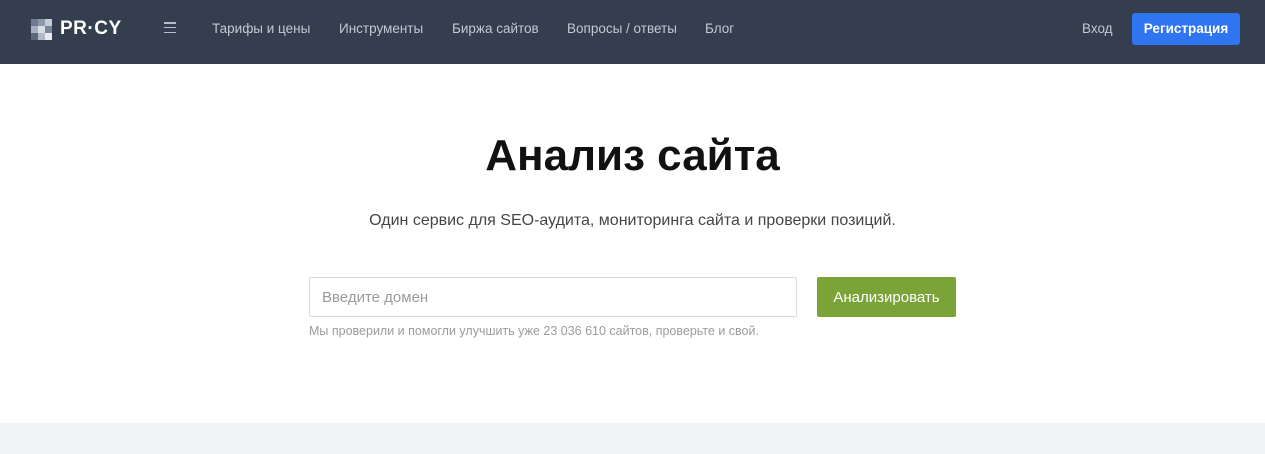 The image size is (1265, 454). What do you see at coordinates (495, 29) in the screenshot?
I see `nav-link-site-exchange: Биржа сайтов` at bounding box center [495, 29].